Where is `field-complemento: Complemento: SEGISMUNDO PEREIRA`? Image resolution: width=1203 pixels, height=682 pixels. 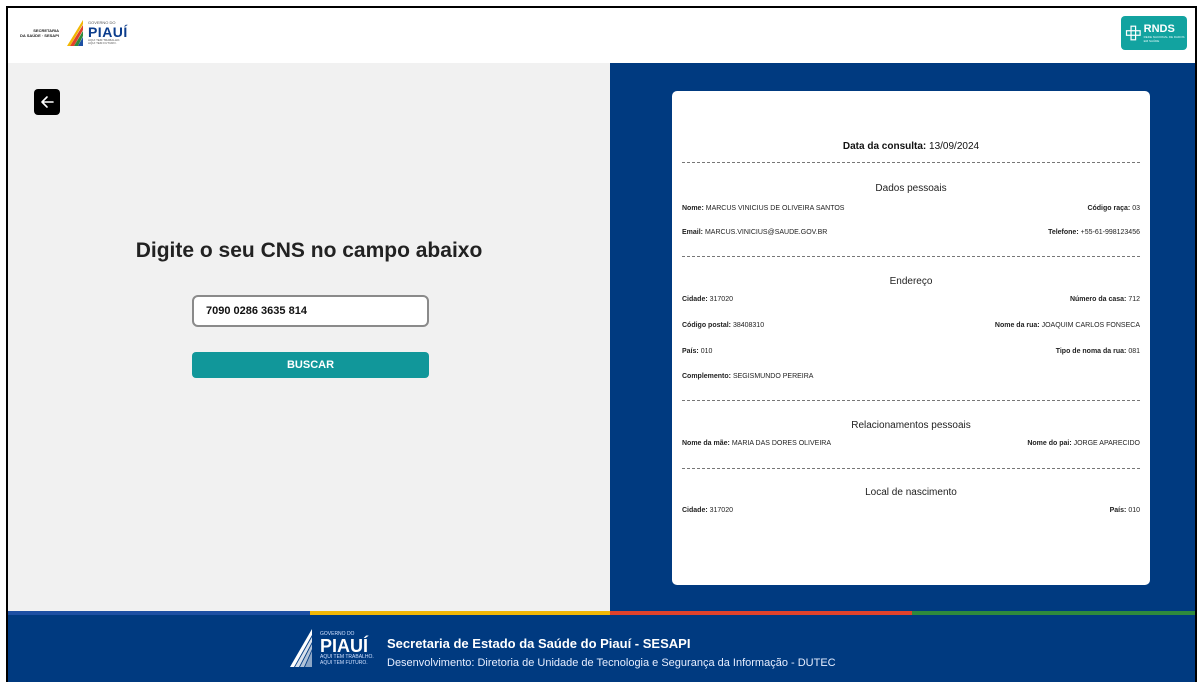
field-complemento: Complemento: SEGISMUNDO PEREIRA is located at coordinates (748, 376).